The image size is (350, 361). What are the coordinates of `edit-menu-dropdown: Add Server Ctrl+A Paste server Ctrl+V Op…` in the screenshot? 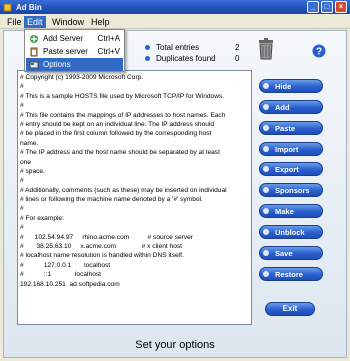 It's located at (74, 50).